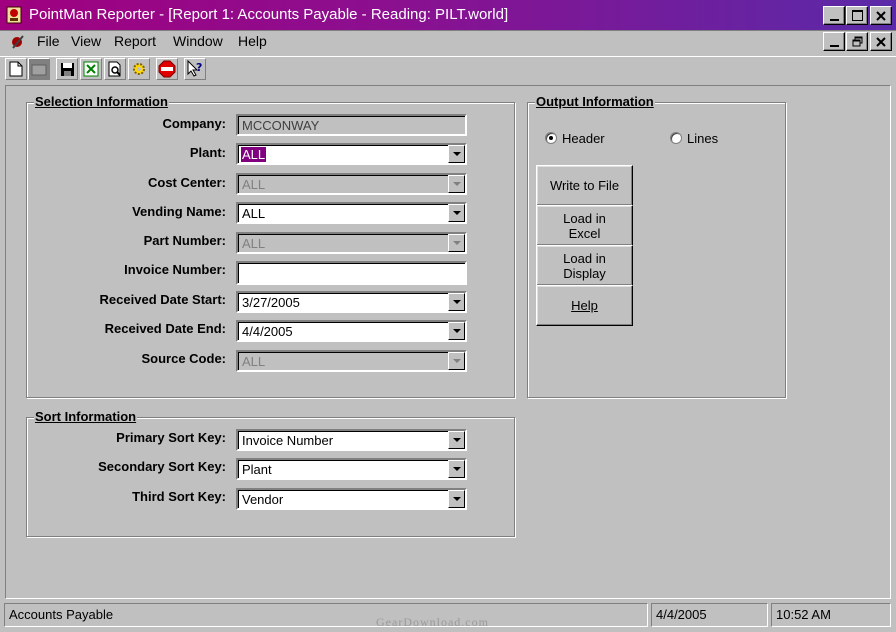  What do you see at coordinates (254, 184) in the screenshot?
I see `cost-center-value: ALL` at bounding box center [254, 184].